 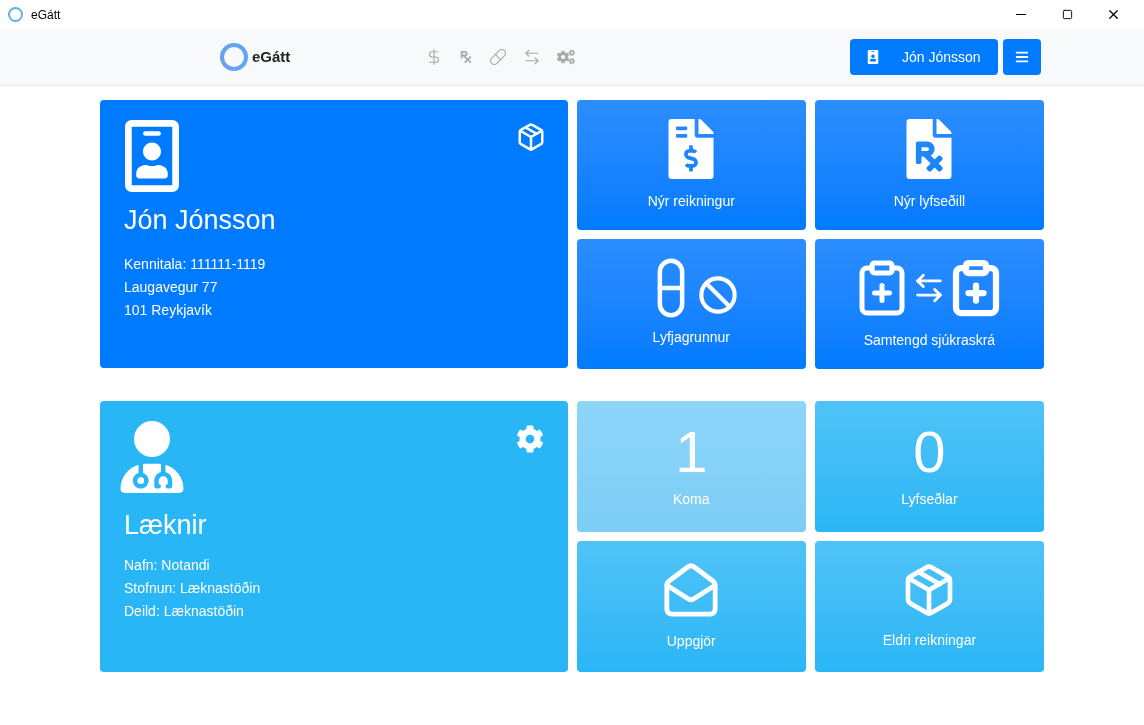 I want to click on action-tile: Nýr lyfseðill, so click(x=929, y=165).